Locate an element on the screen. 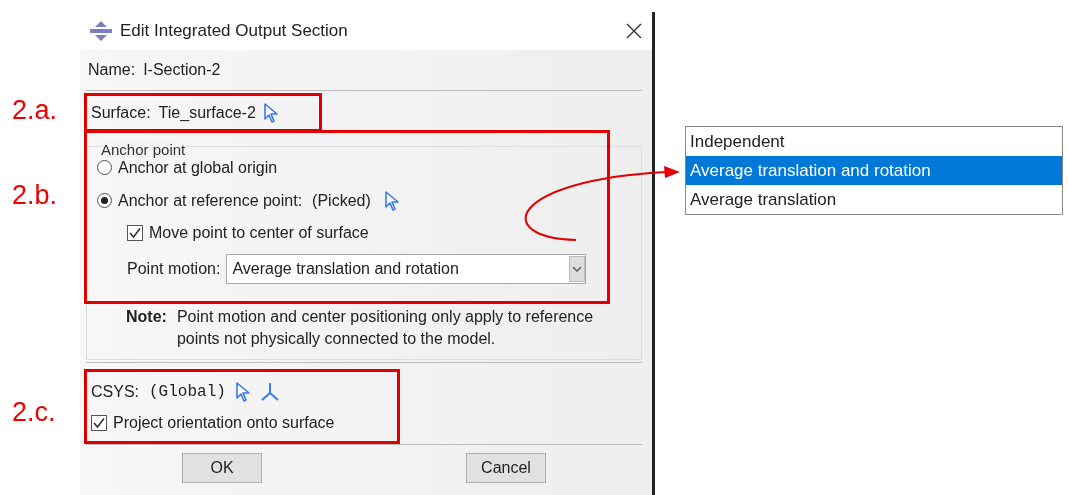 This screenshot has height=495, width=1068. name-value: I-Section-2 is located at coordinates (182, 70).